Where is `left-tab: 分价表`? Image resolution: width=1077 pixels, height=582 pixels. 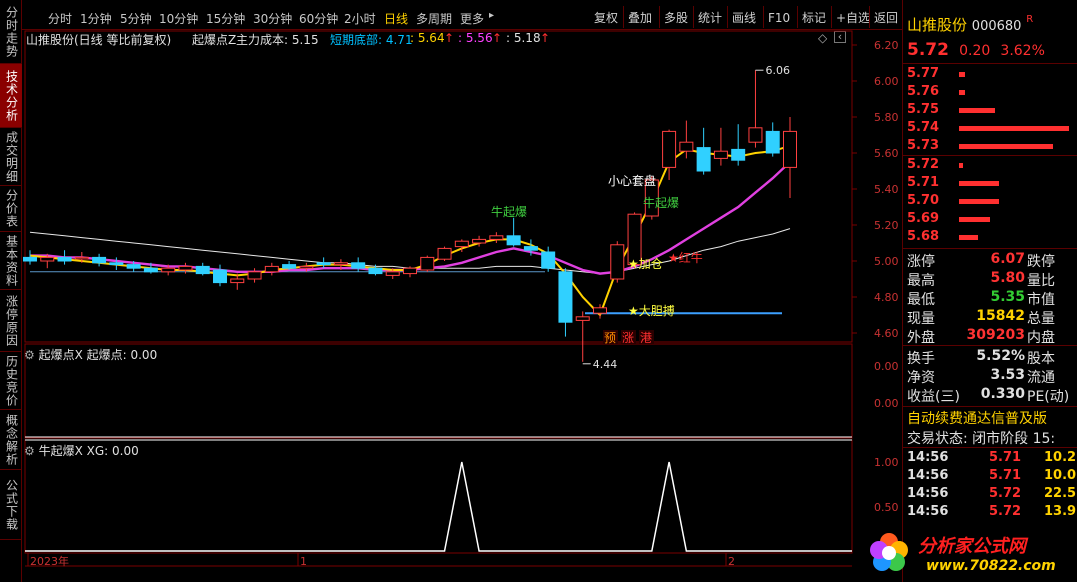
left-tab: 分价表 is located at coordinates (11, 209).